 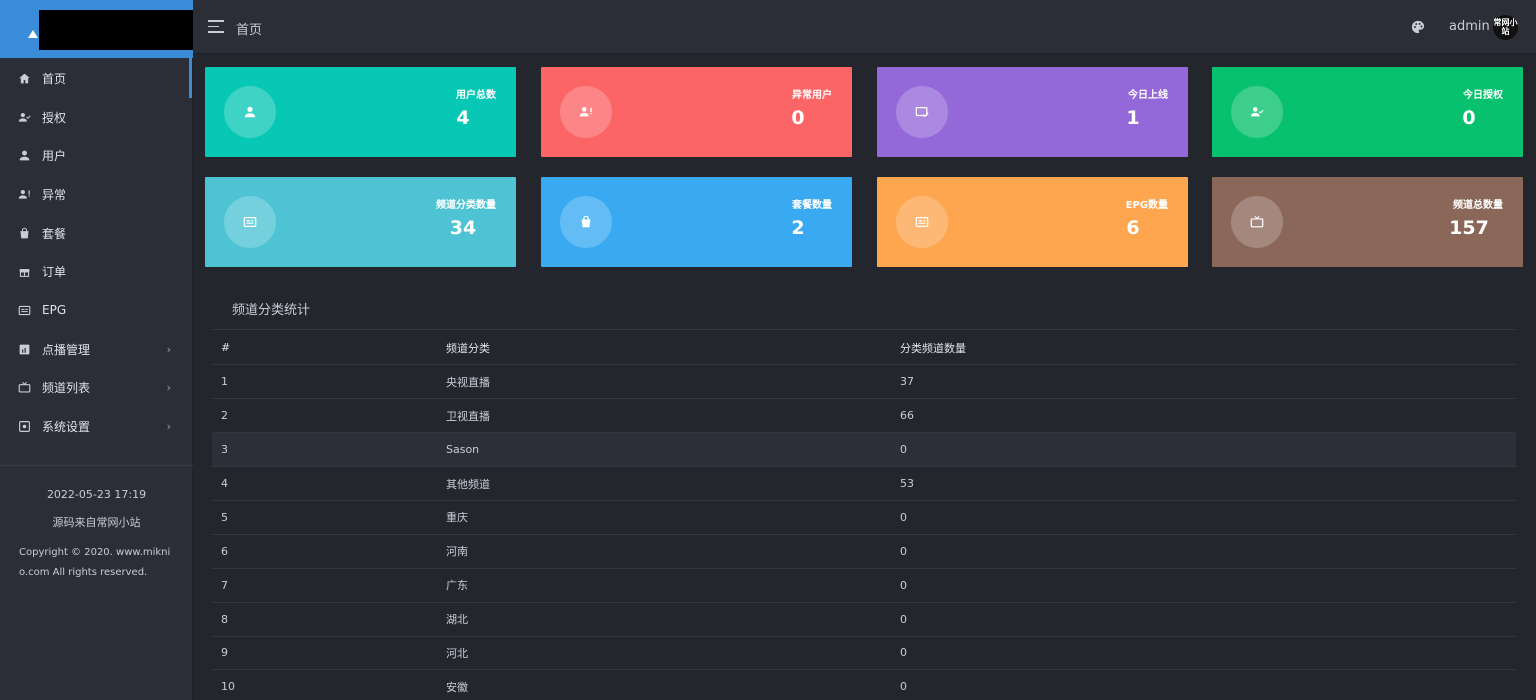 I want to click on sidebar-item-label: EPG, so click(x=54, y=310).